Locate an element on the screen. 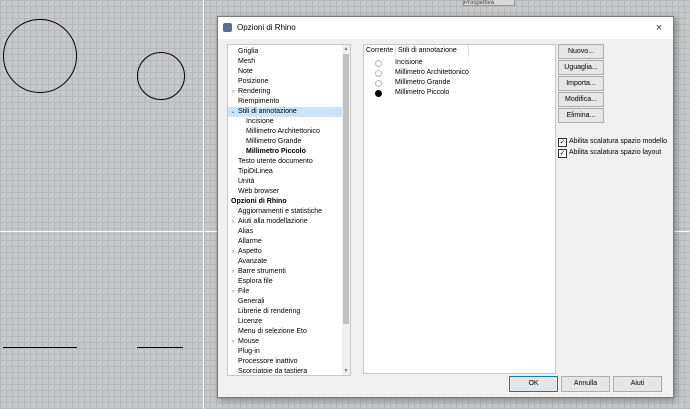  tree-item: Processore inattivo is located at coordinates (285, 362).